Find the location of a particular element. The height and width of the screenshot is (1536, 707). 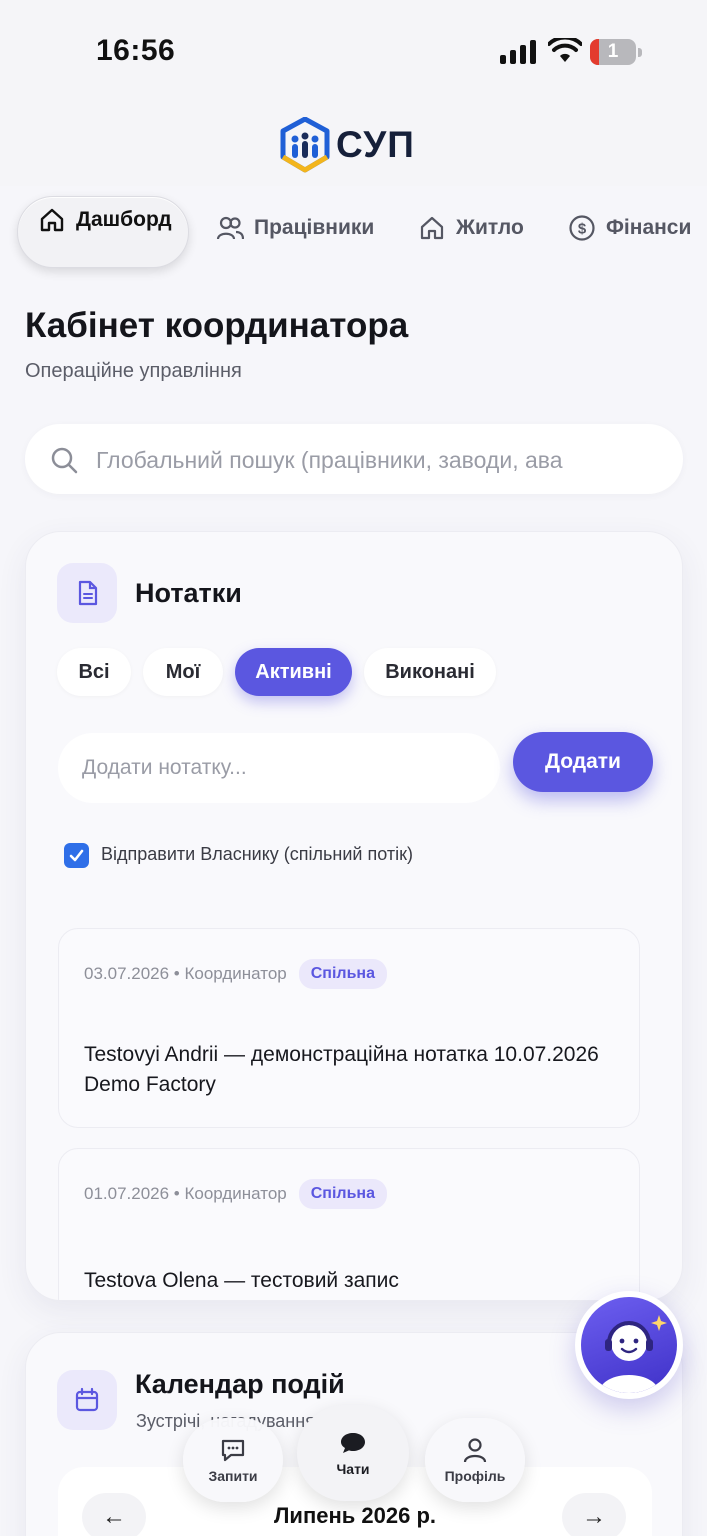

assistant-avatar is located at coordinates (629, 1345).